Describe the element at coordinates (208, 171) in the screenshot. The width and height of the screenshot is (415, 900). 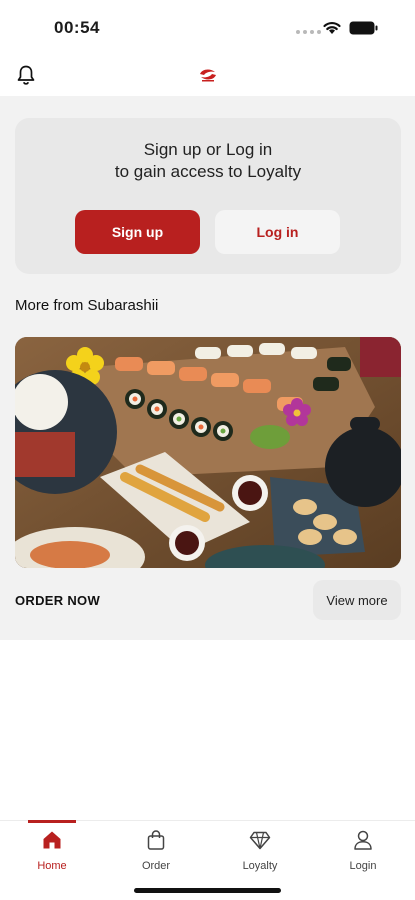
I see `loyalty-subtitle: to gain access to Loyalty` at that location.